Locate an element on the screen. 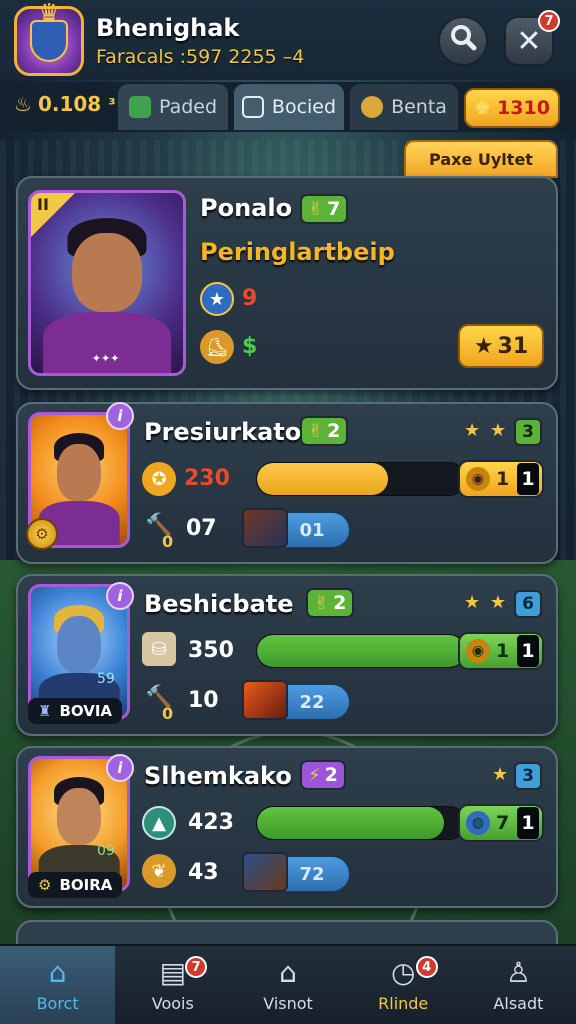 The height and width of the screenshot is (1024, 576). nav-voois: ▤ Voois 7 is located at coordinates (172, 985).